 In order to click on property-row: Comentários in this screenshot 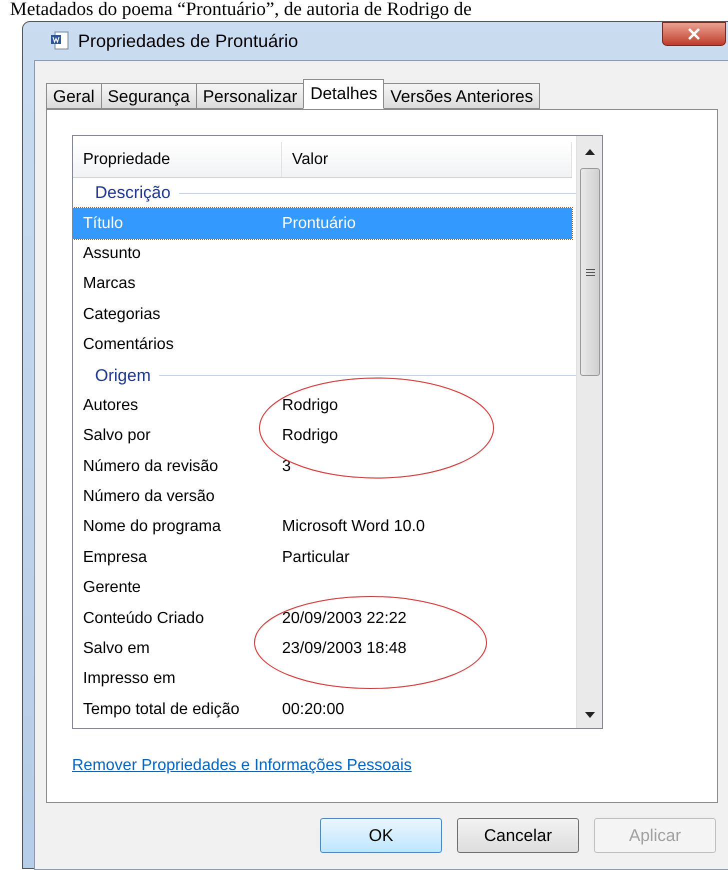, I will do `click(322, 345)`.